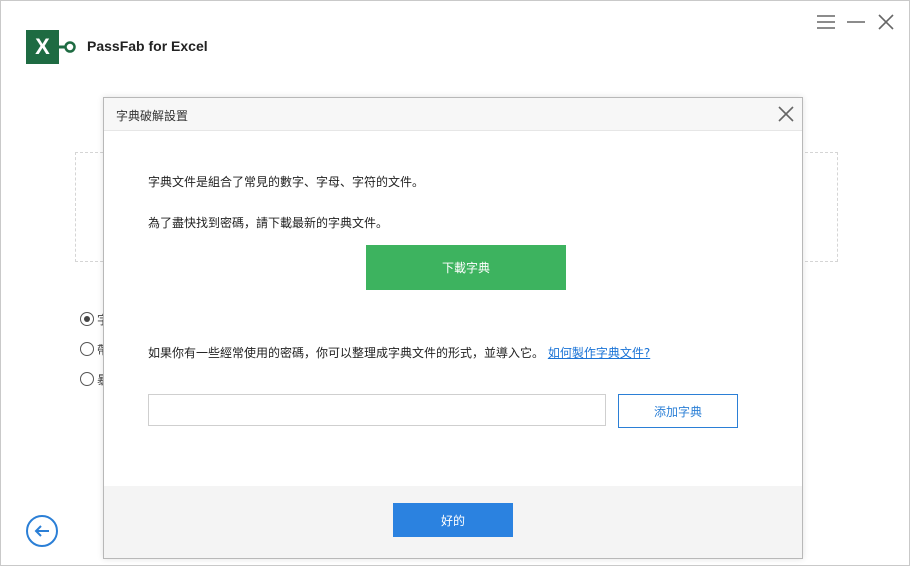 This screenshot has height=566, width=910. What do you see at coordinates (466, 267) in the screenshot?
I see `download-dictionary-button: 下載字典` at bounding box center [466, 267].